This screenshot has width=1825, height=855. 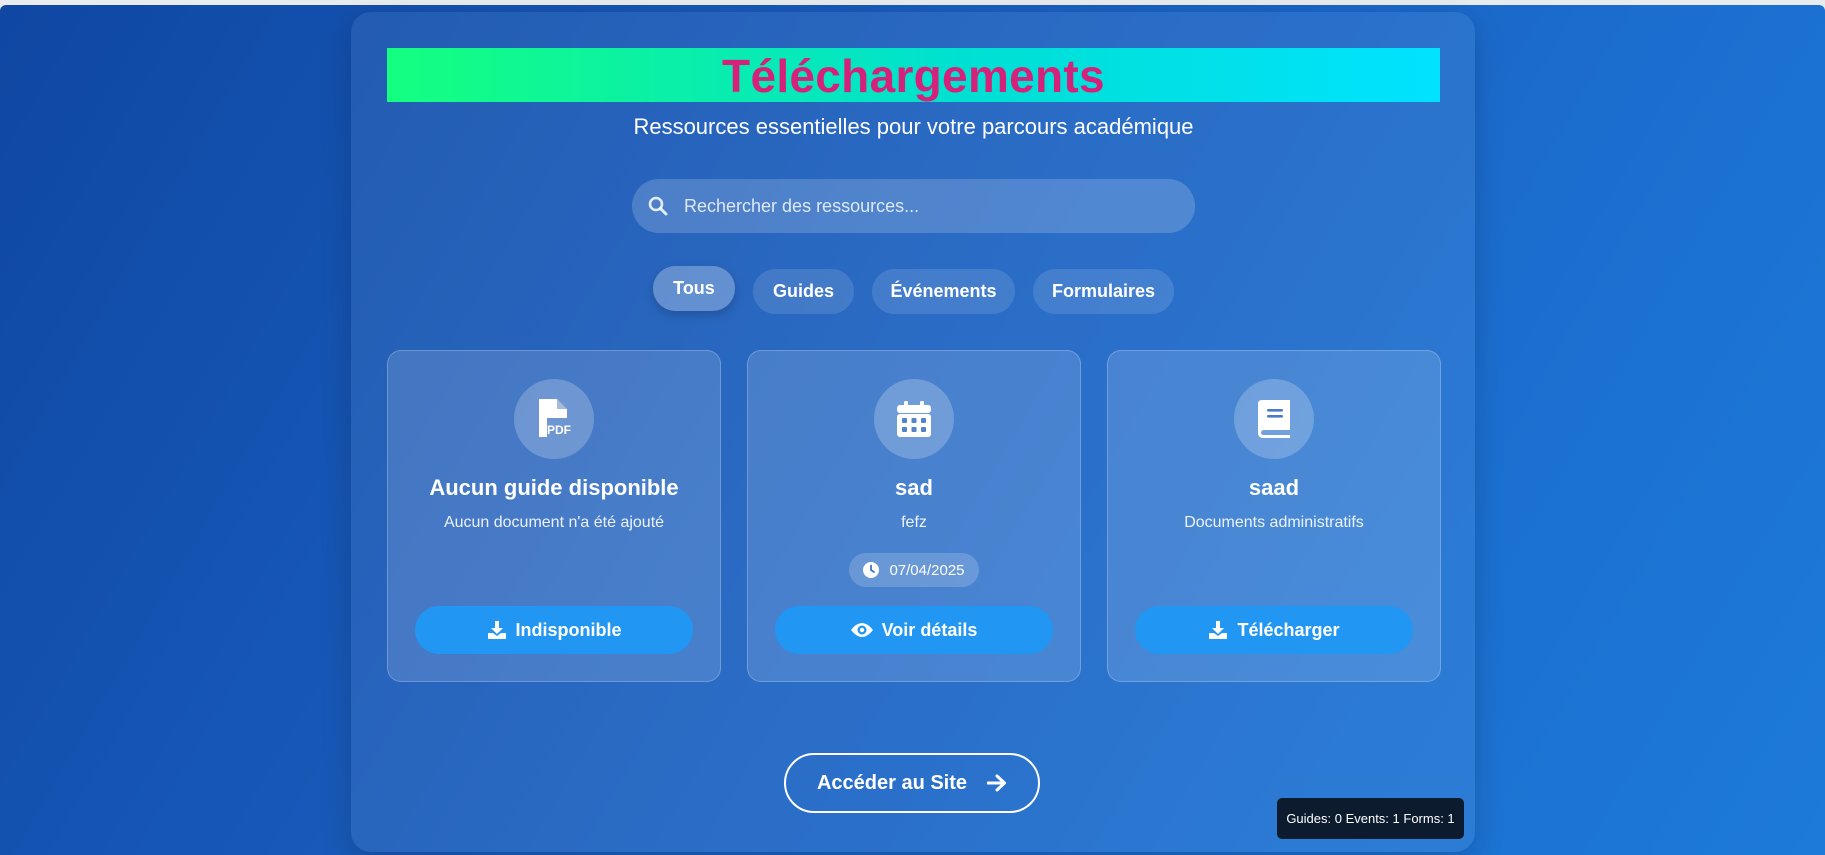 I want to click on search-icon, so click(x=658, y=206).